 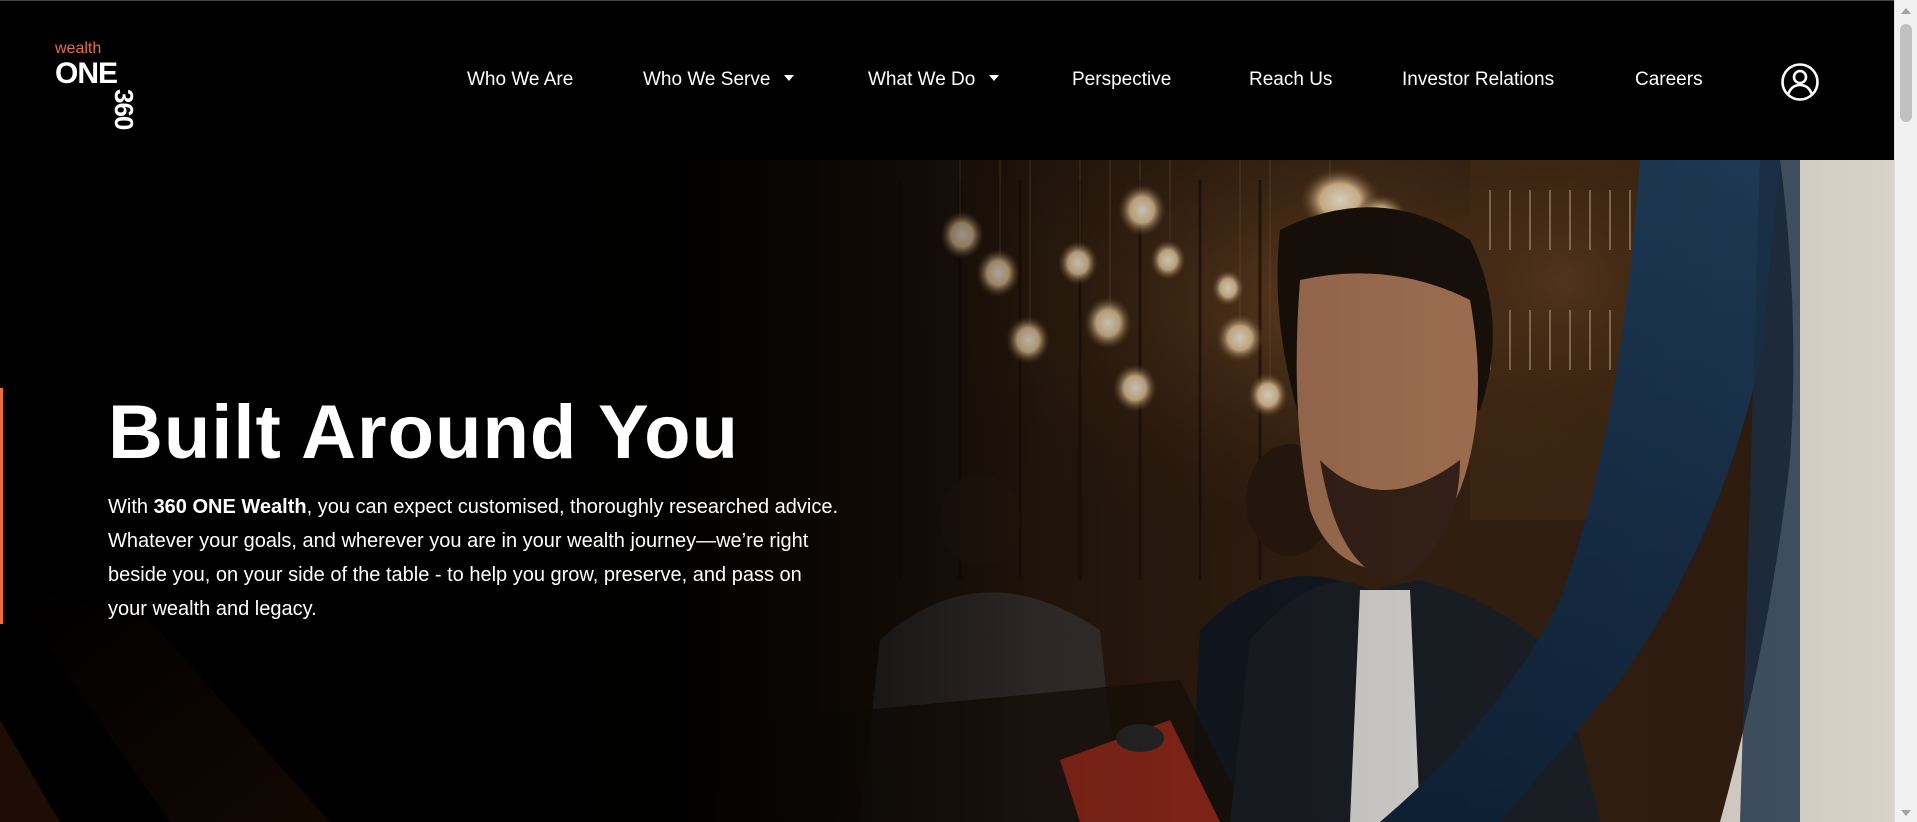 I want to click on hero-text-prefix: With, so click(x=131, y=507).